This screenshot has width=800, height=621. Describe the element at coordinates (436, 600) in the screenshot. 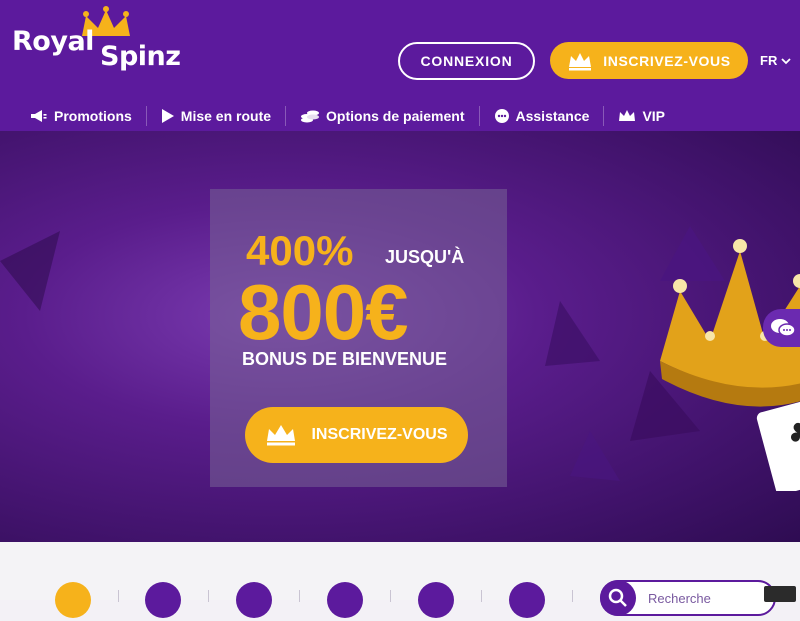

I see `category-live-casino-icon` at that location.